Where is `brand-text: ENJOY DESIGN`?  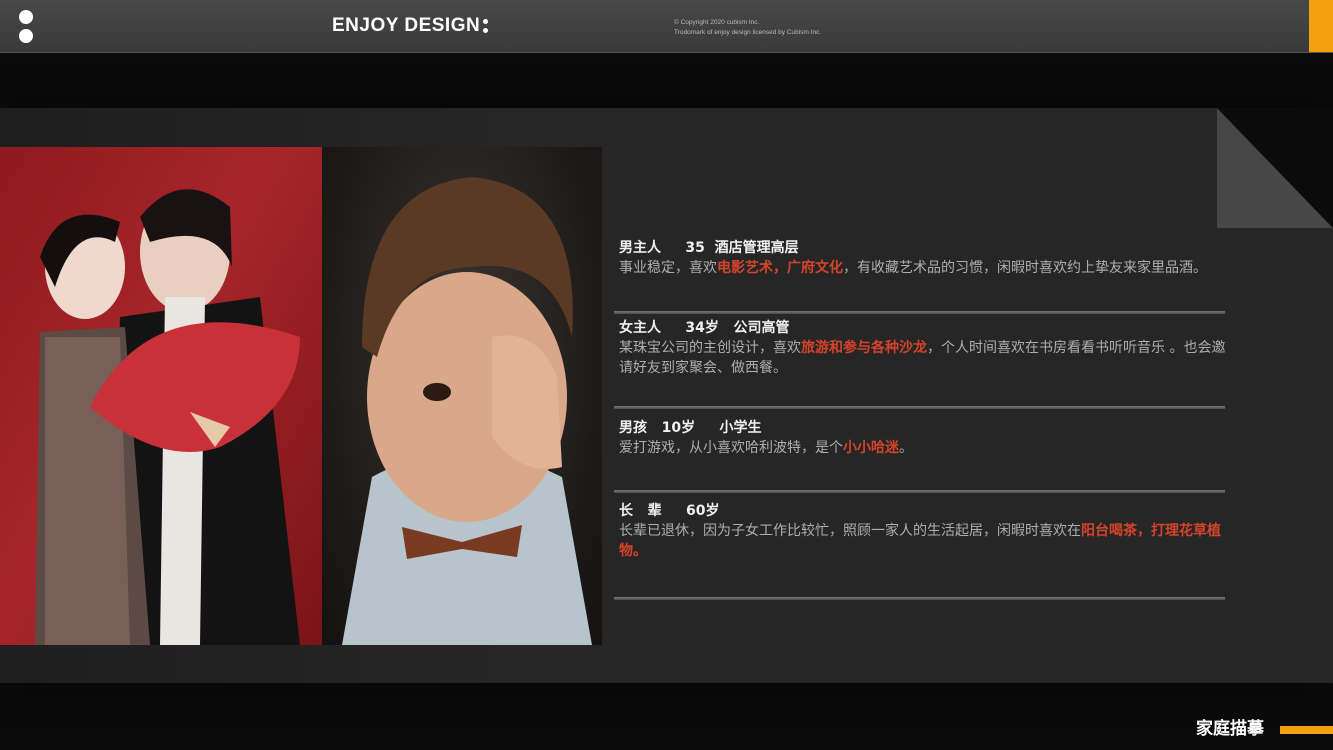
brand-text: ENJOY DESIGN is located at coordinates (406, 25).